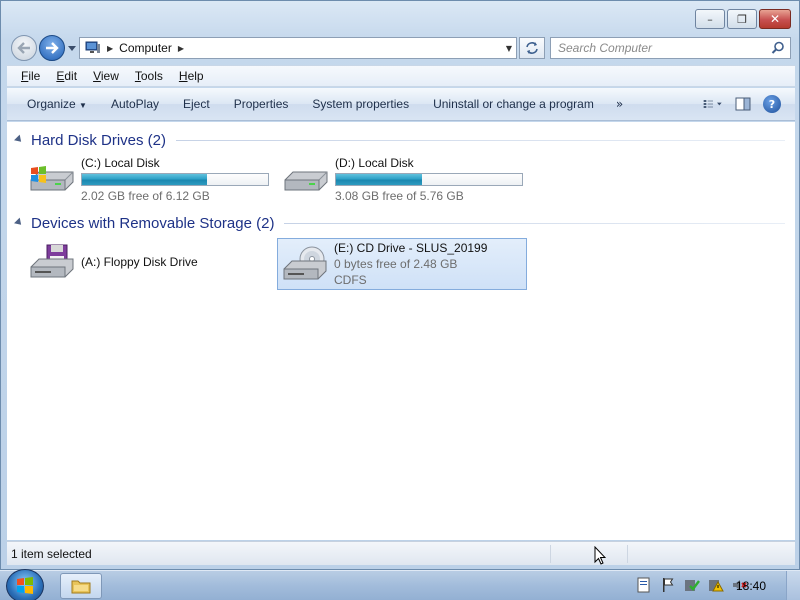 The width and height of the screenshot is (800, 600). What do you see at coordinates (34, 76) in the screenshot?
I see `menu-file-label: ile` at bounding box center [34, 76].